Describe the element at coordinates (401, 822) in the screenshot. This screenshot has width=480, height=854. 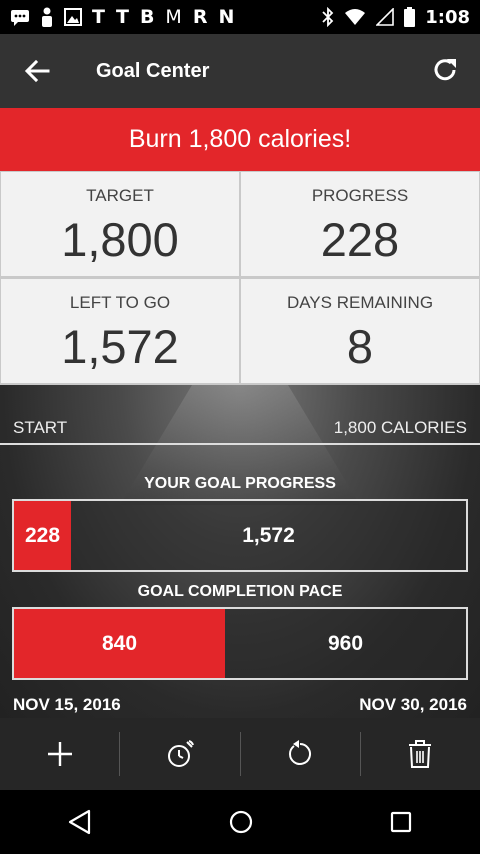
I see `recents-square-icon` at that location.